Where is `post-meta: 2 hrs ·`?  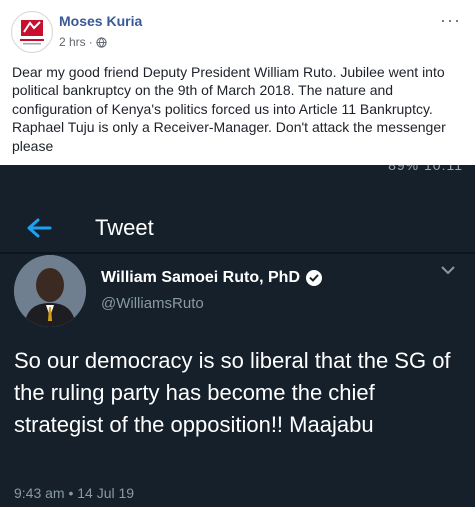
post-meta: 2 hrs · is located at coordinates (83, 42).